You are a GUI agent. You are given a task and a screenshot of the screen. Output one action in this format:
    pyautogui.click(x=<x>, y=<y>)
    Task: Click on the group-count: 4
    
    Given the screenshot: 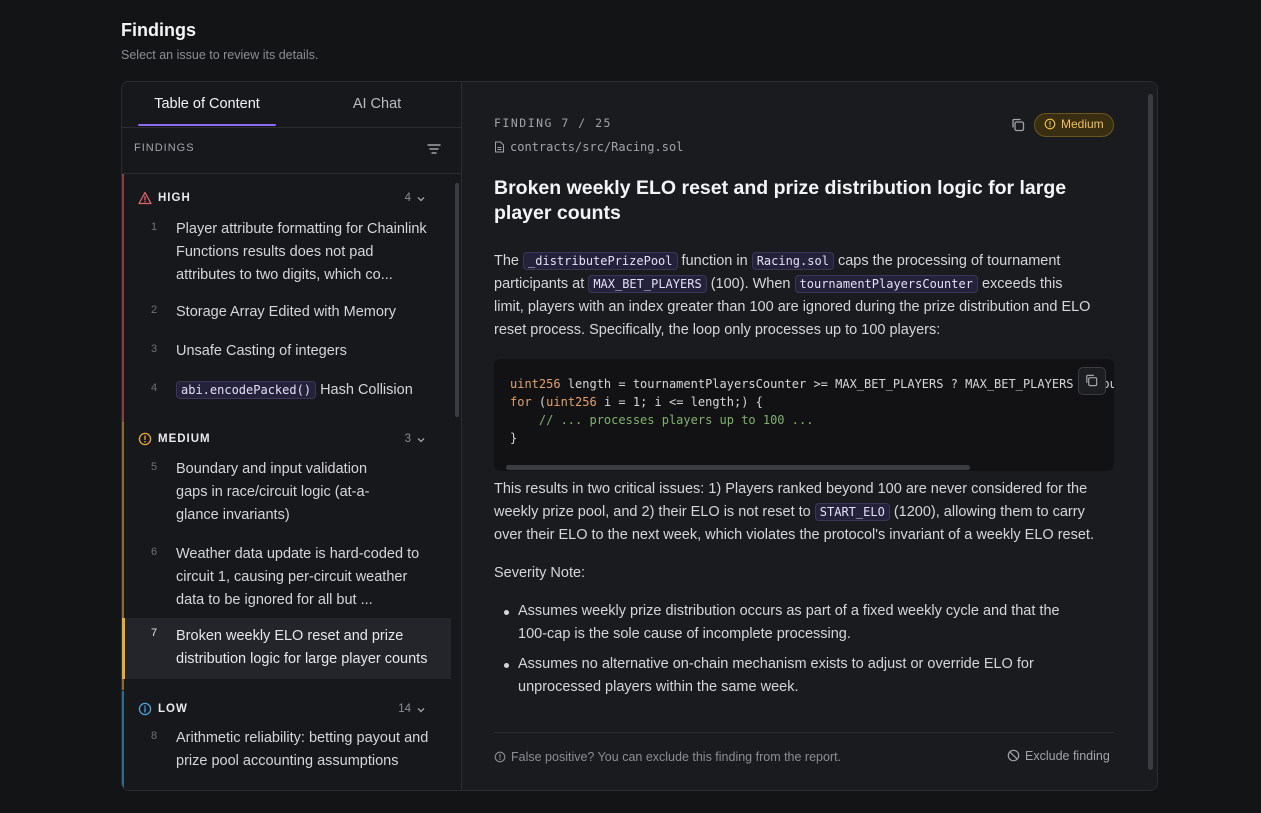 What is the action you would take?
    pyautogui.click(x=407, y=198)
    